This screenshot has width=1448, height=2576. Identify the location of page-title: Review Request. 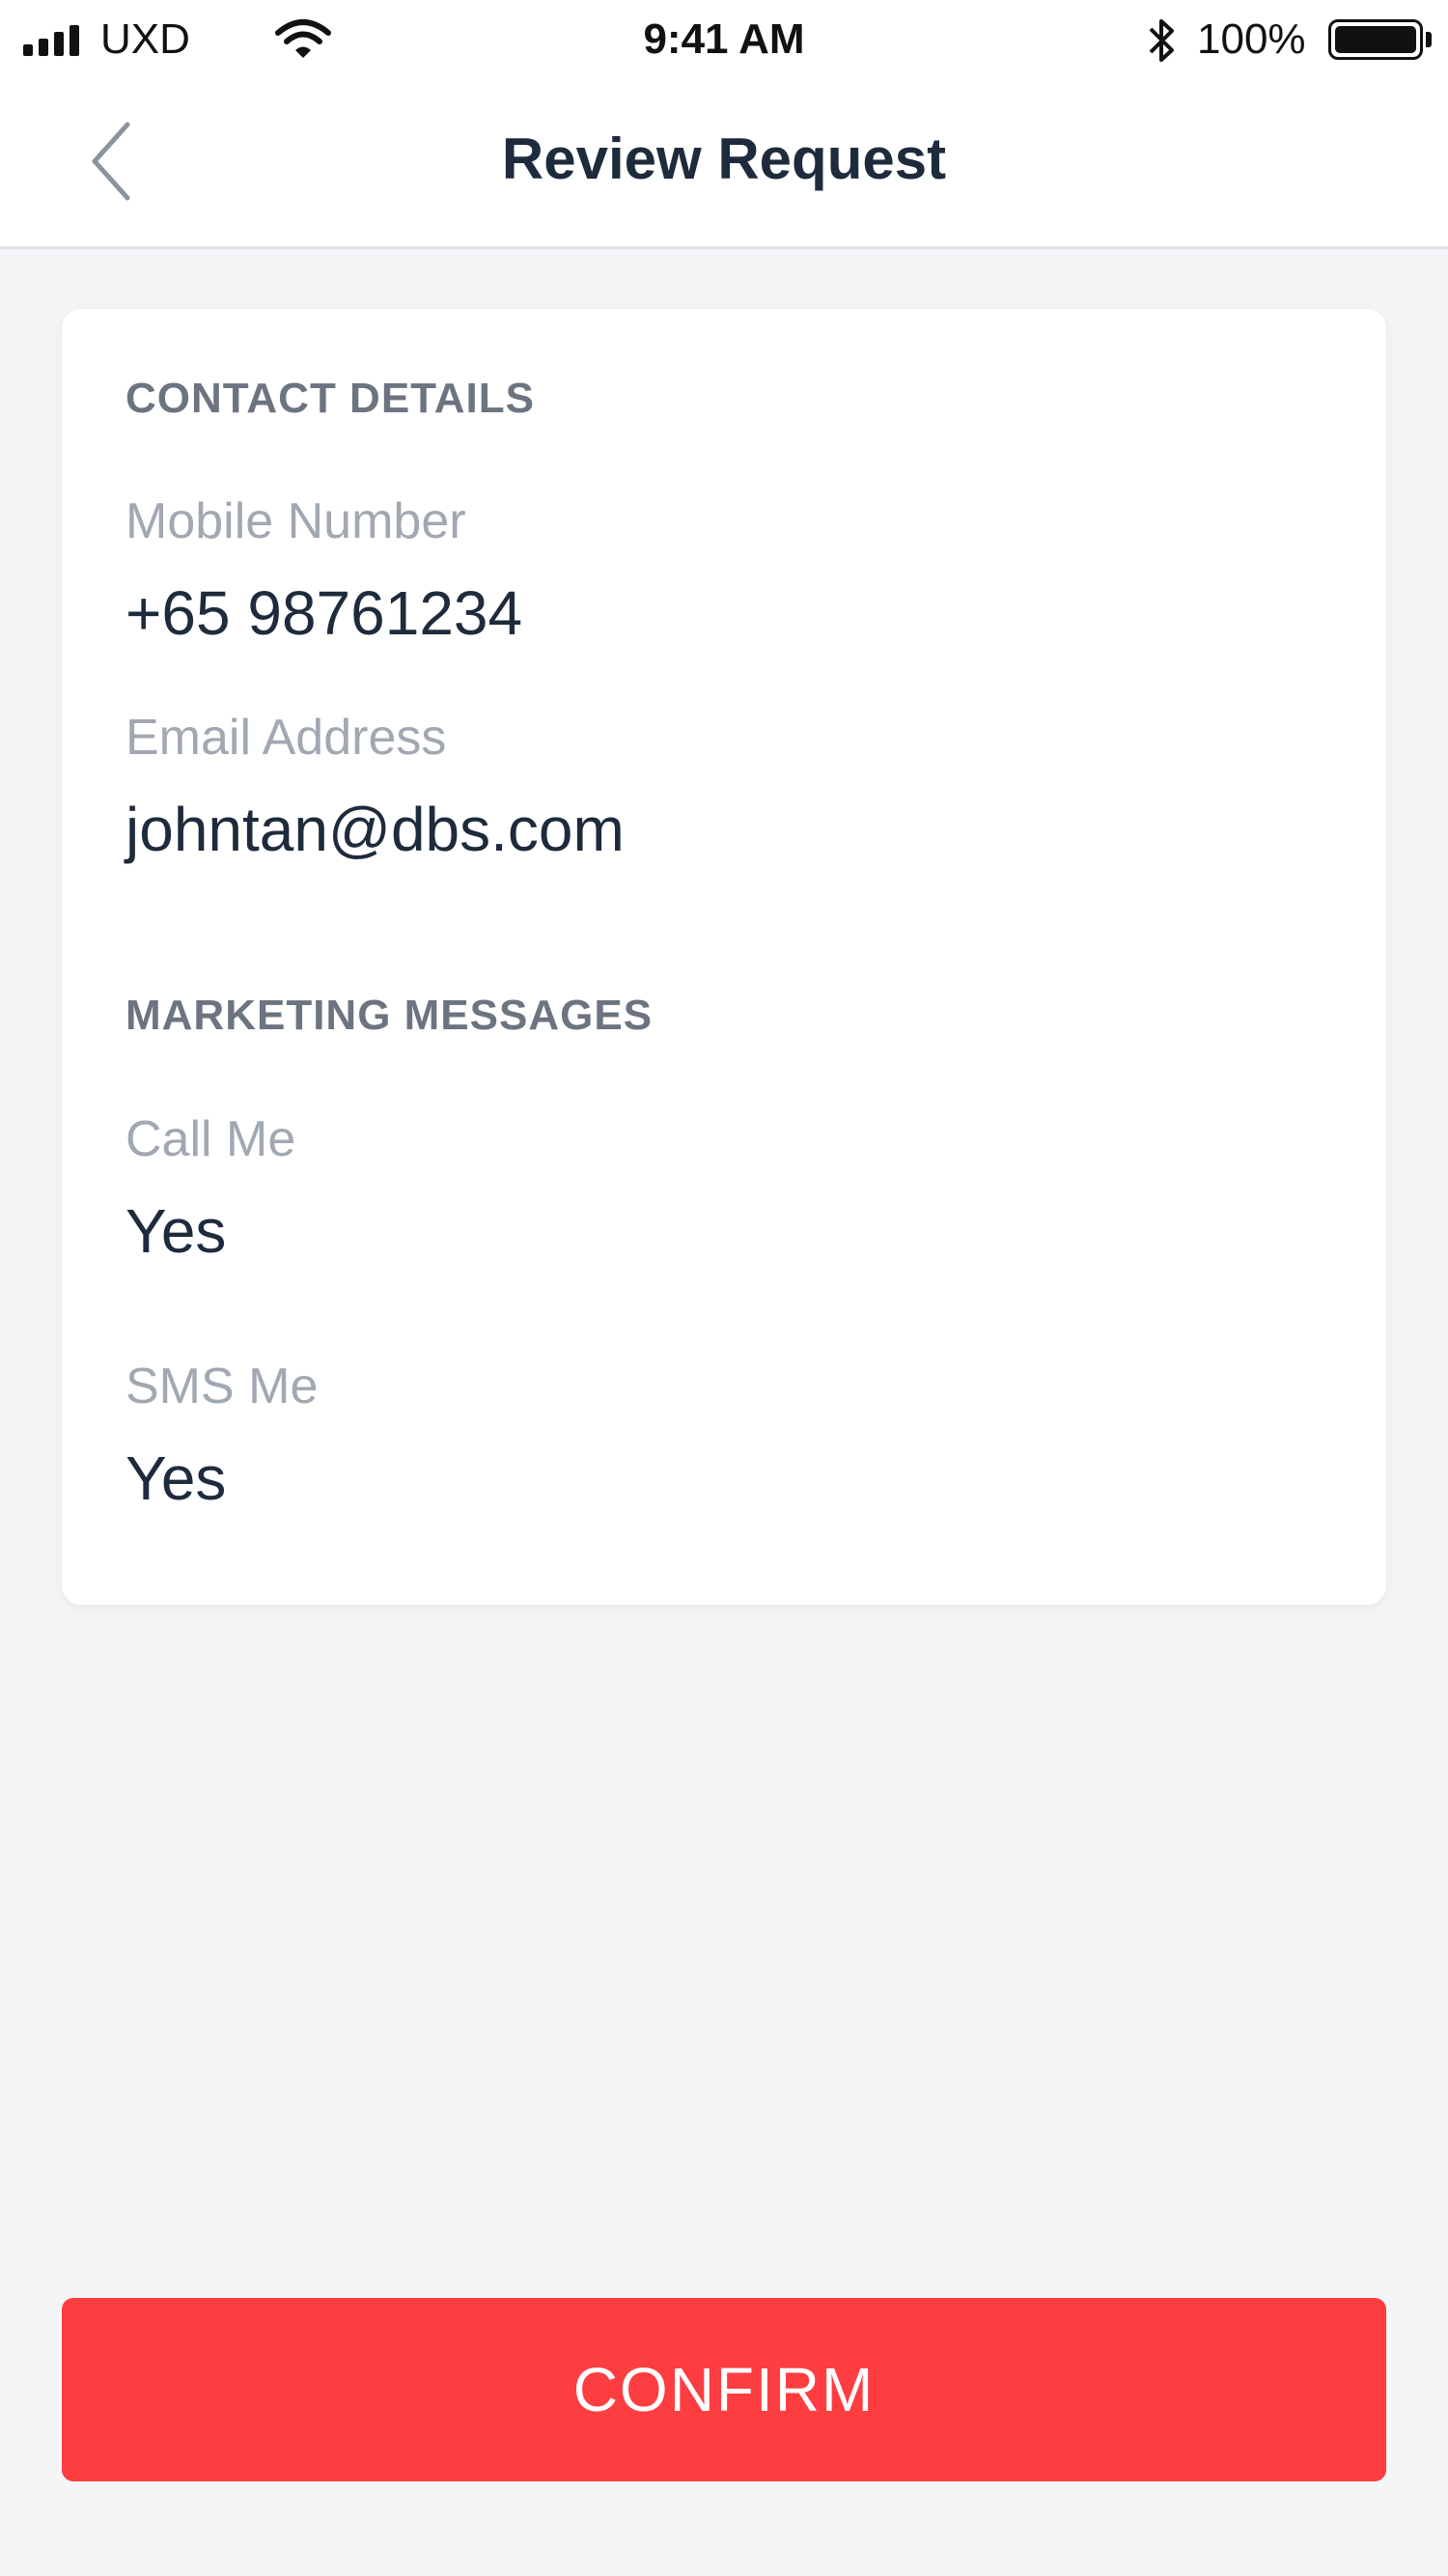
(724, 159).